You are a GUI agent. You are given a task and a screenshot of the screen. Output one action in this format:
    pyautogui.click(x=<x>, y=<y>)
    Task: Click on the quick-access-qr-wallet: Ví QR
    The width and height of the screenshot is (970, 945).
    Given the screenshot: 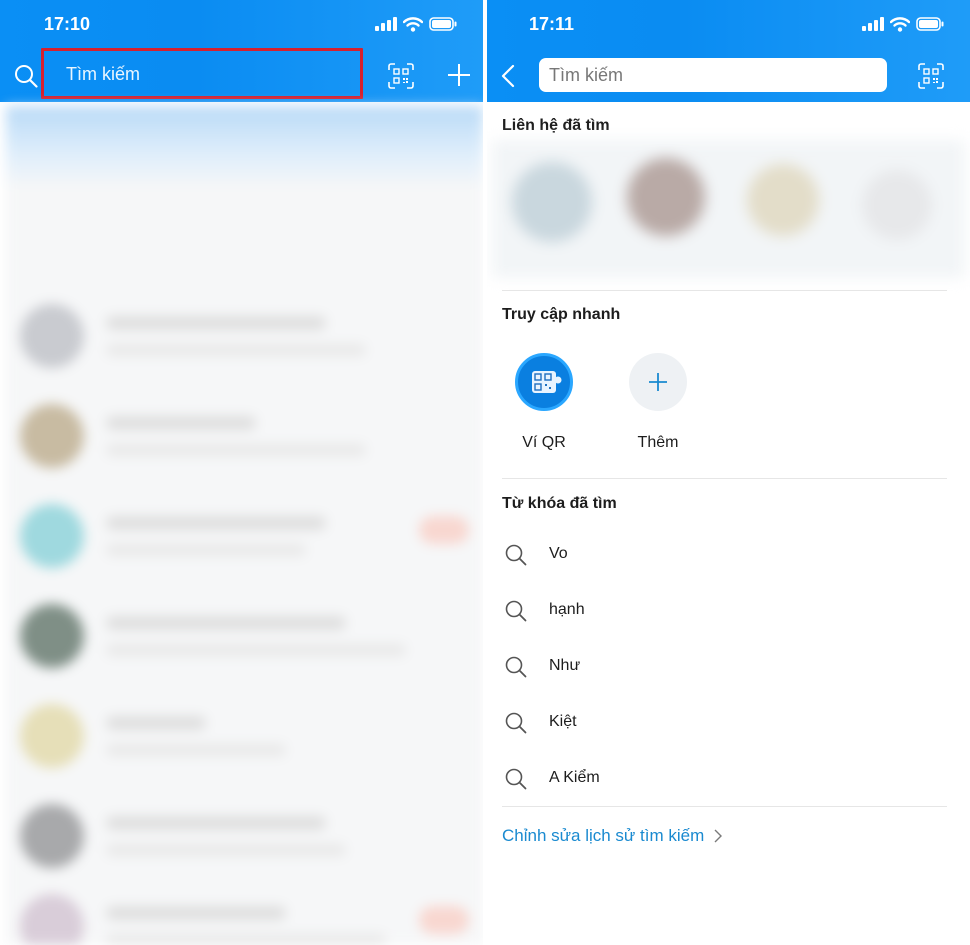 What is the action you would take?
    pyautogui.click(x=544, y=405)
    